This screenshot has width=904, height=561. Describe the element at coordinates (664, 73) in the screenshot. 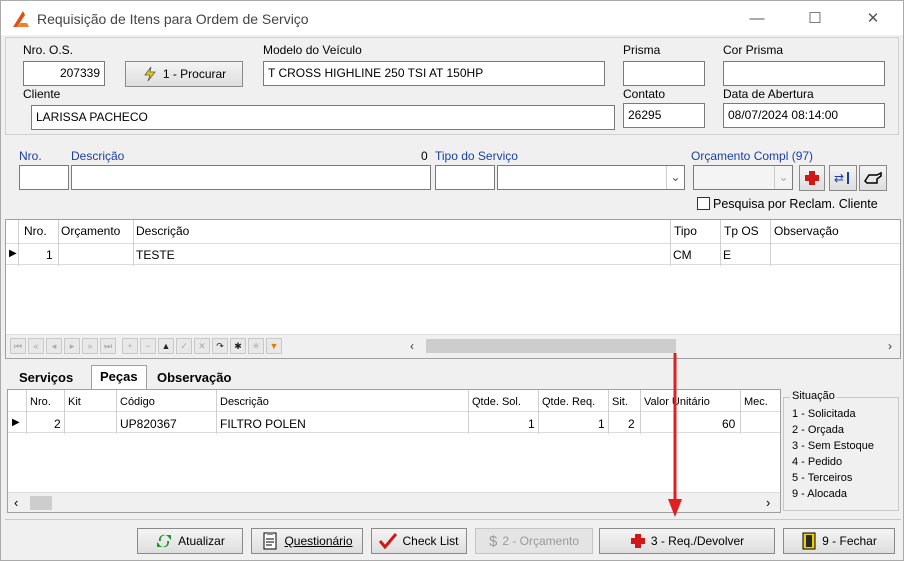

I see `prisma-field` at that location.